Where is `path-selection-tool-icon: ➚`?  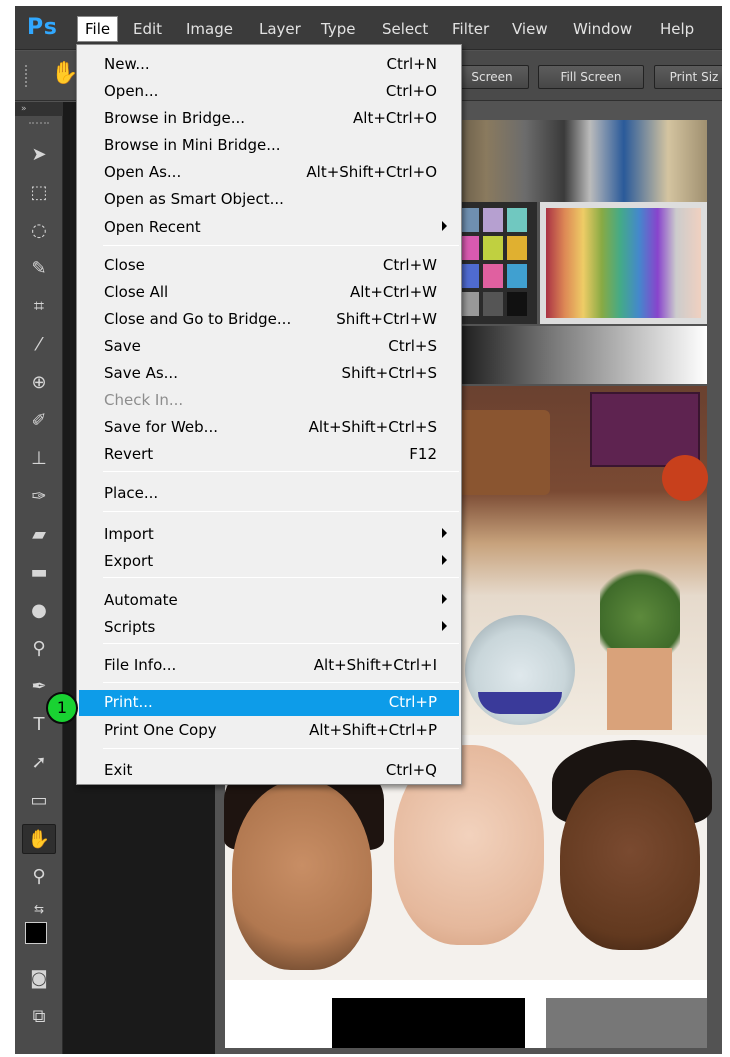 path-selection-tool-icon: ➚ is located at coordinates (39, 763).